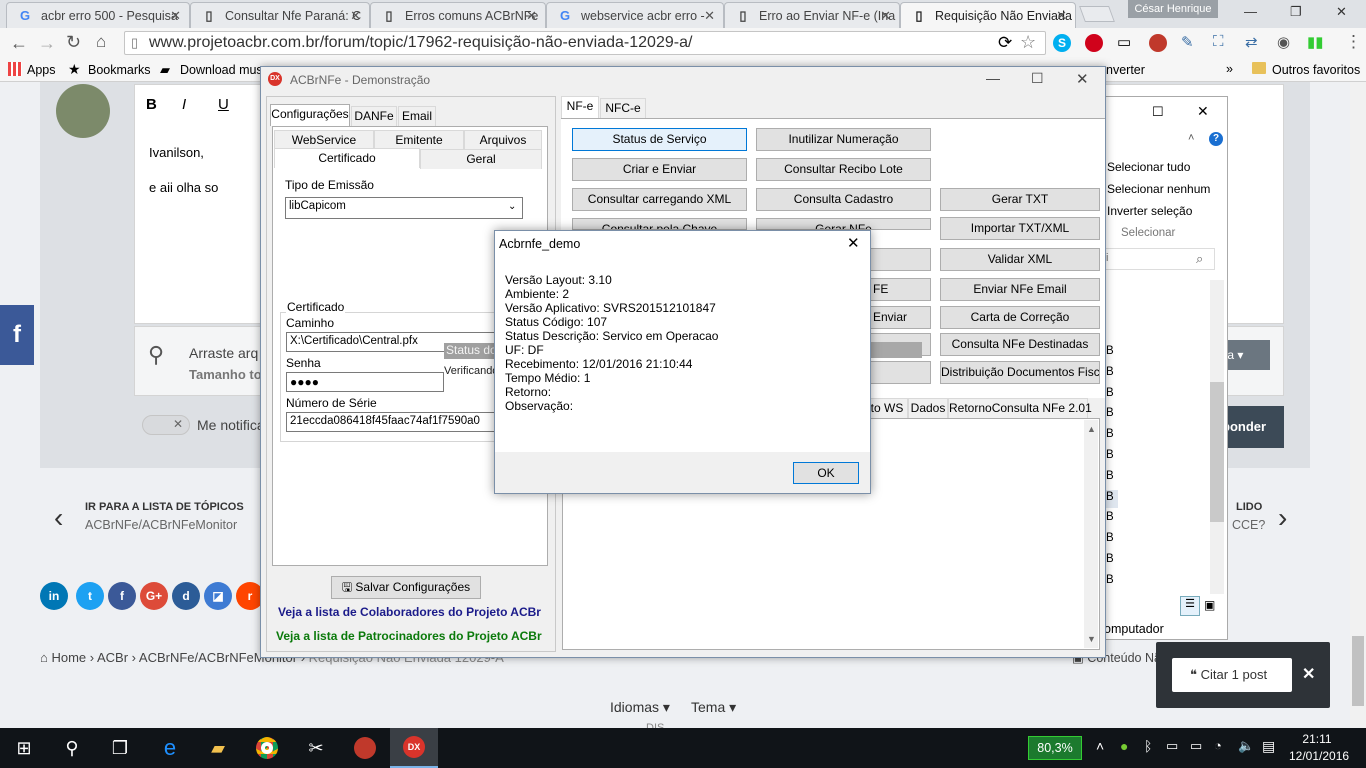  I want to click on invert-selection: Inverter seleção, so click(1149, 211).